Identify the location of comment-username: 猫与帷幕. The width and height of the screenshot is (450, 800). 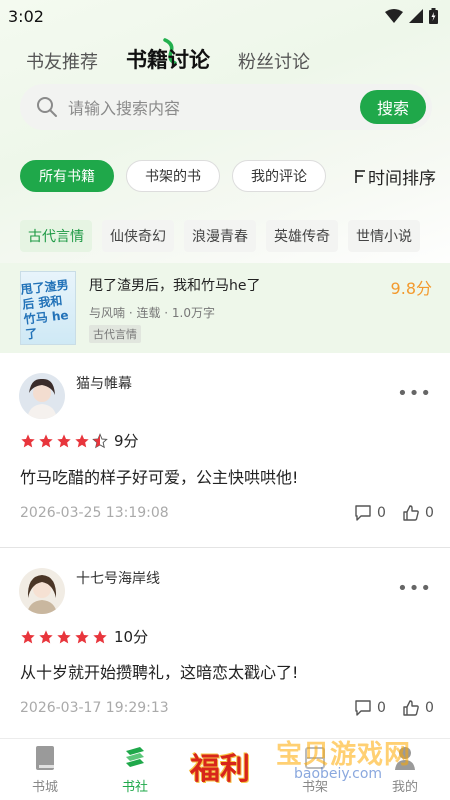
(104, 383).